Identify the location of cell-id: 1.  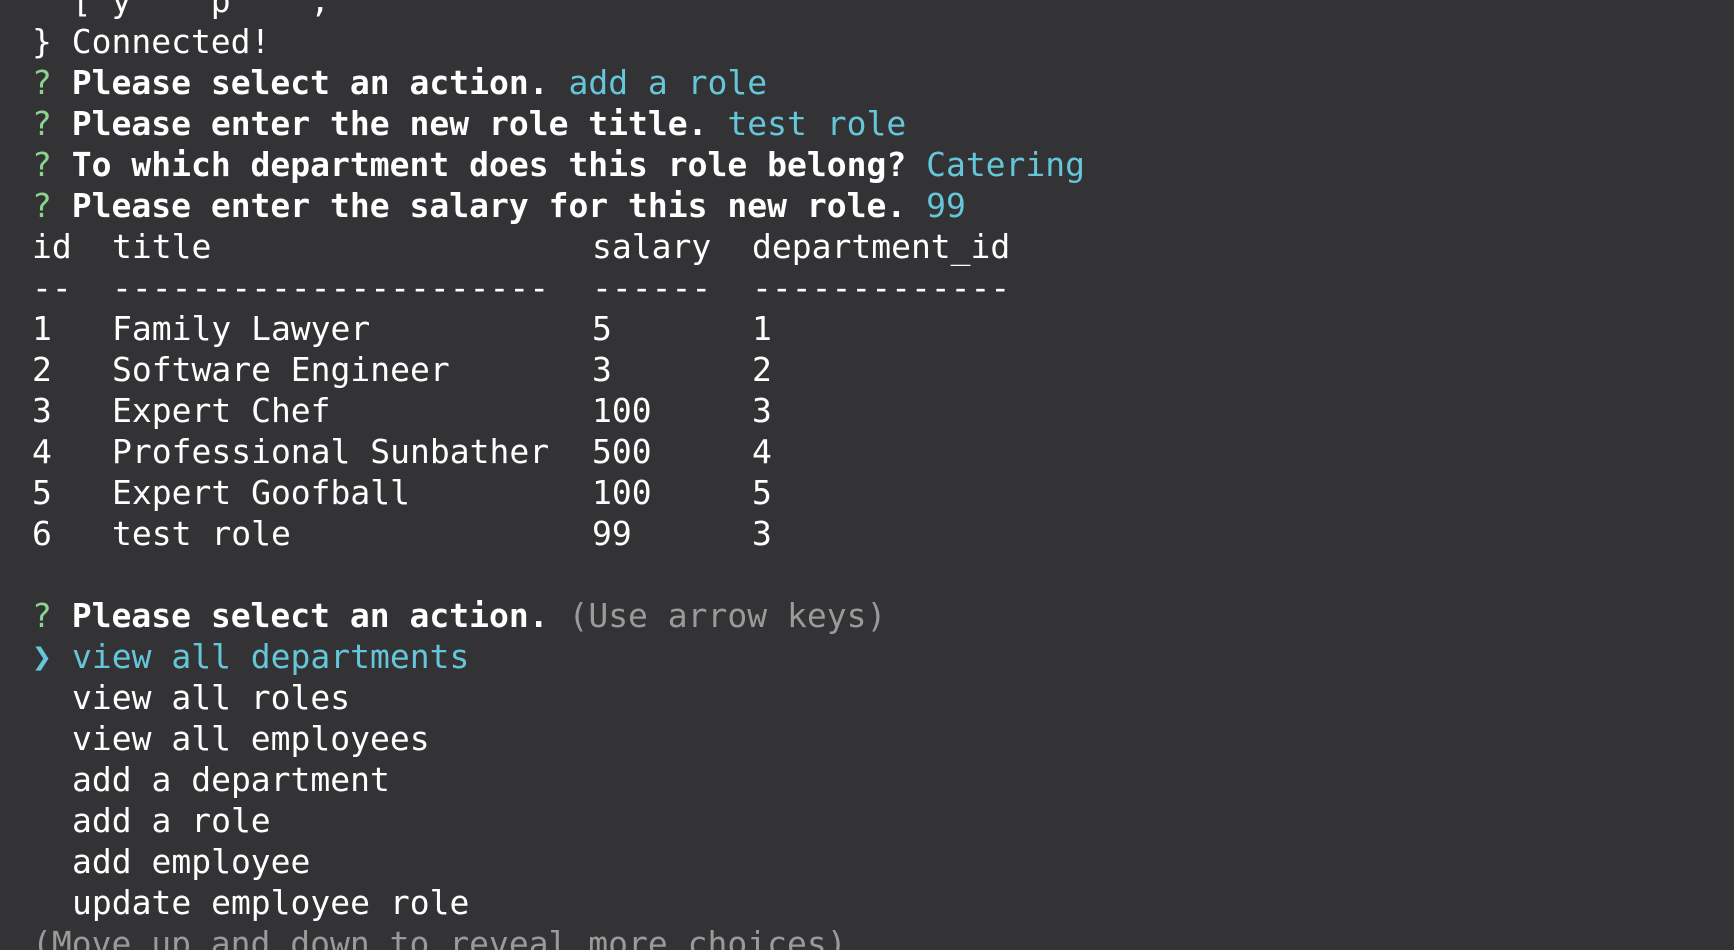
(42, 328).